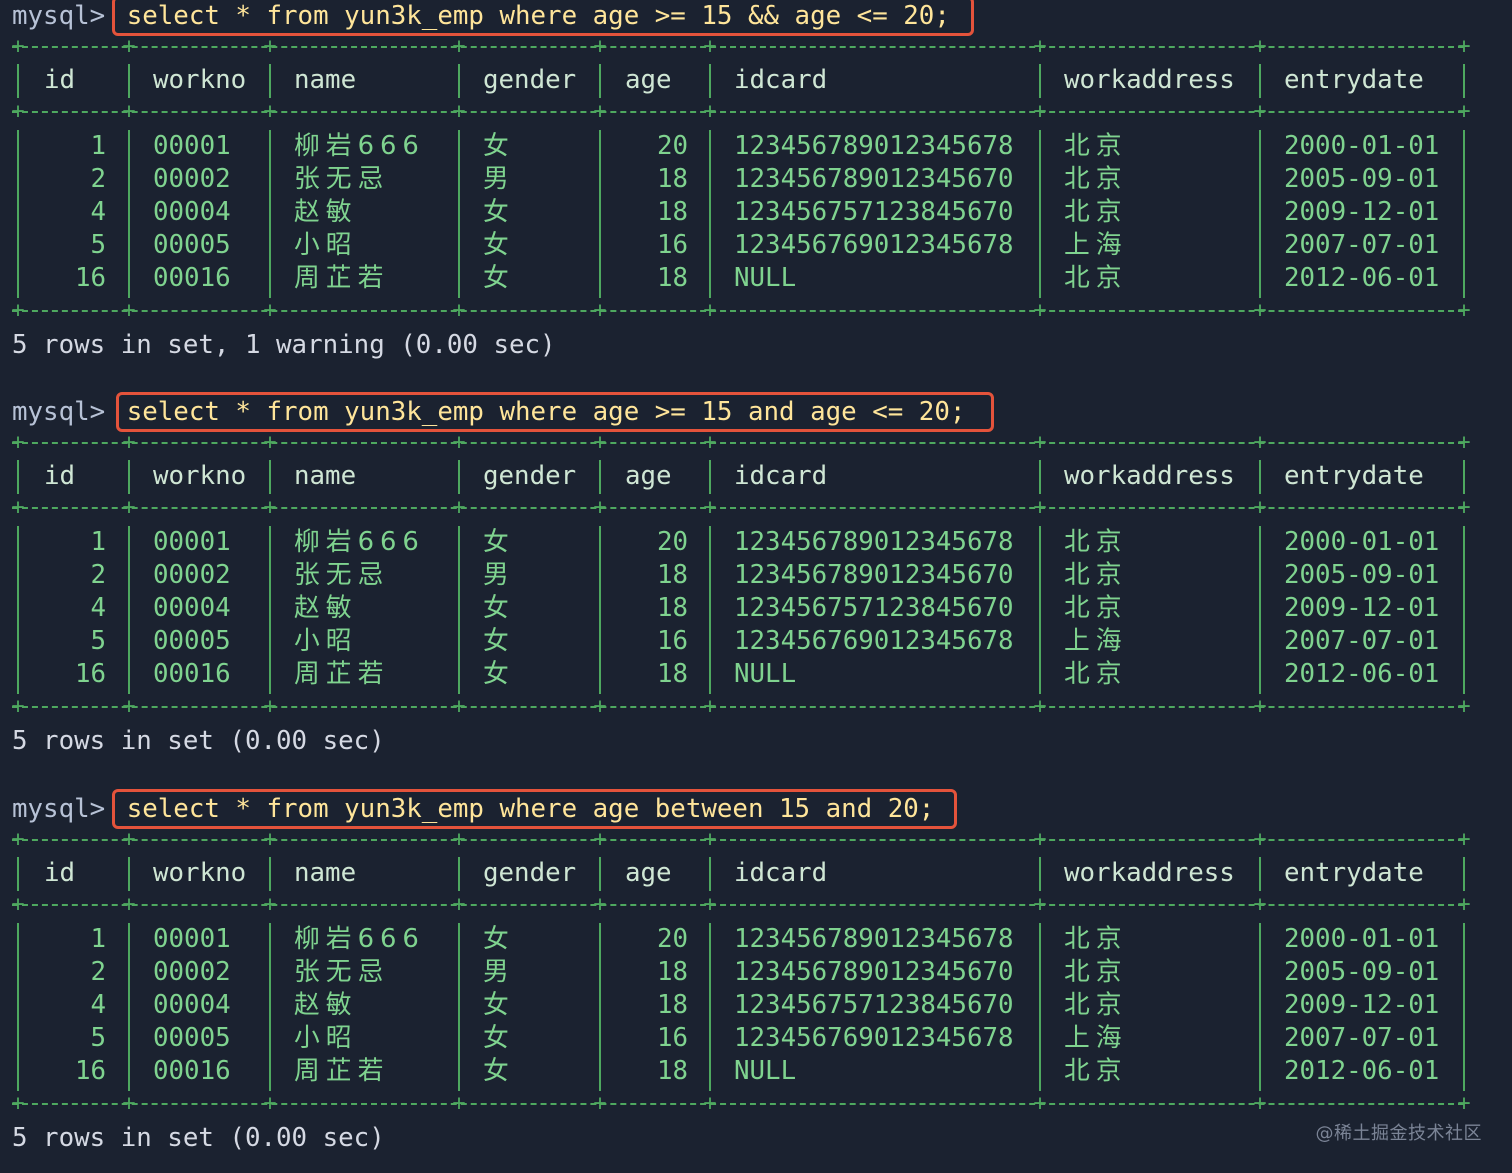  I want to click on table-cell-gender: 男, so click(499, 575).